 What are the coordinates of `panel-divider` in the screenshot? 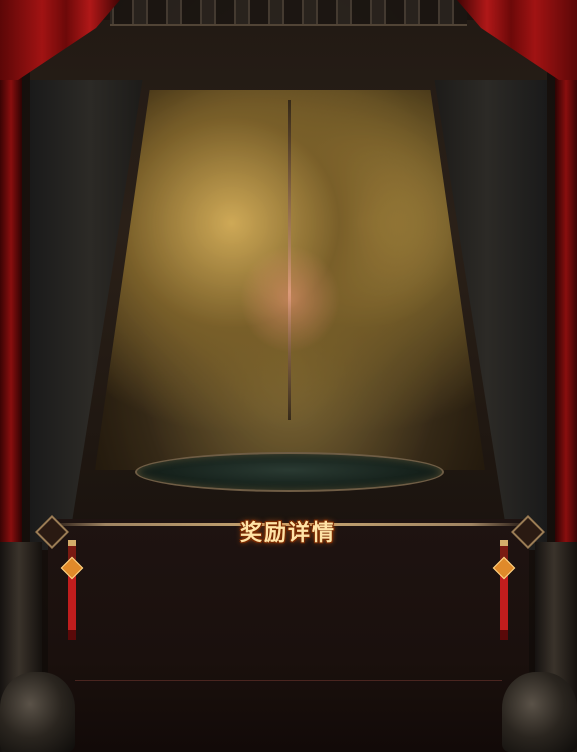 It's located at (288, 680).